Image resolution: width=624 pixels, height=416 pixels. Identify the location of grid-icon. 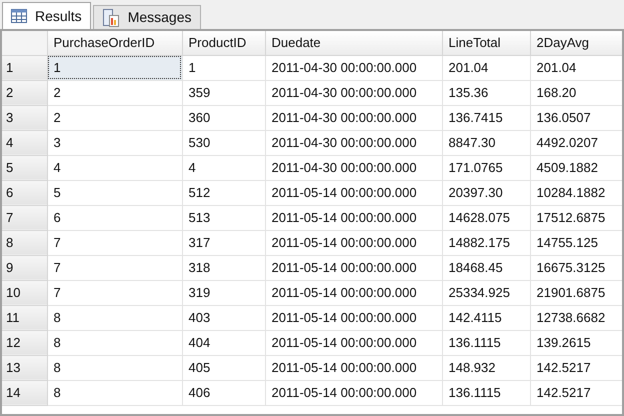
(19, 16).